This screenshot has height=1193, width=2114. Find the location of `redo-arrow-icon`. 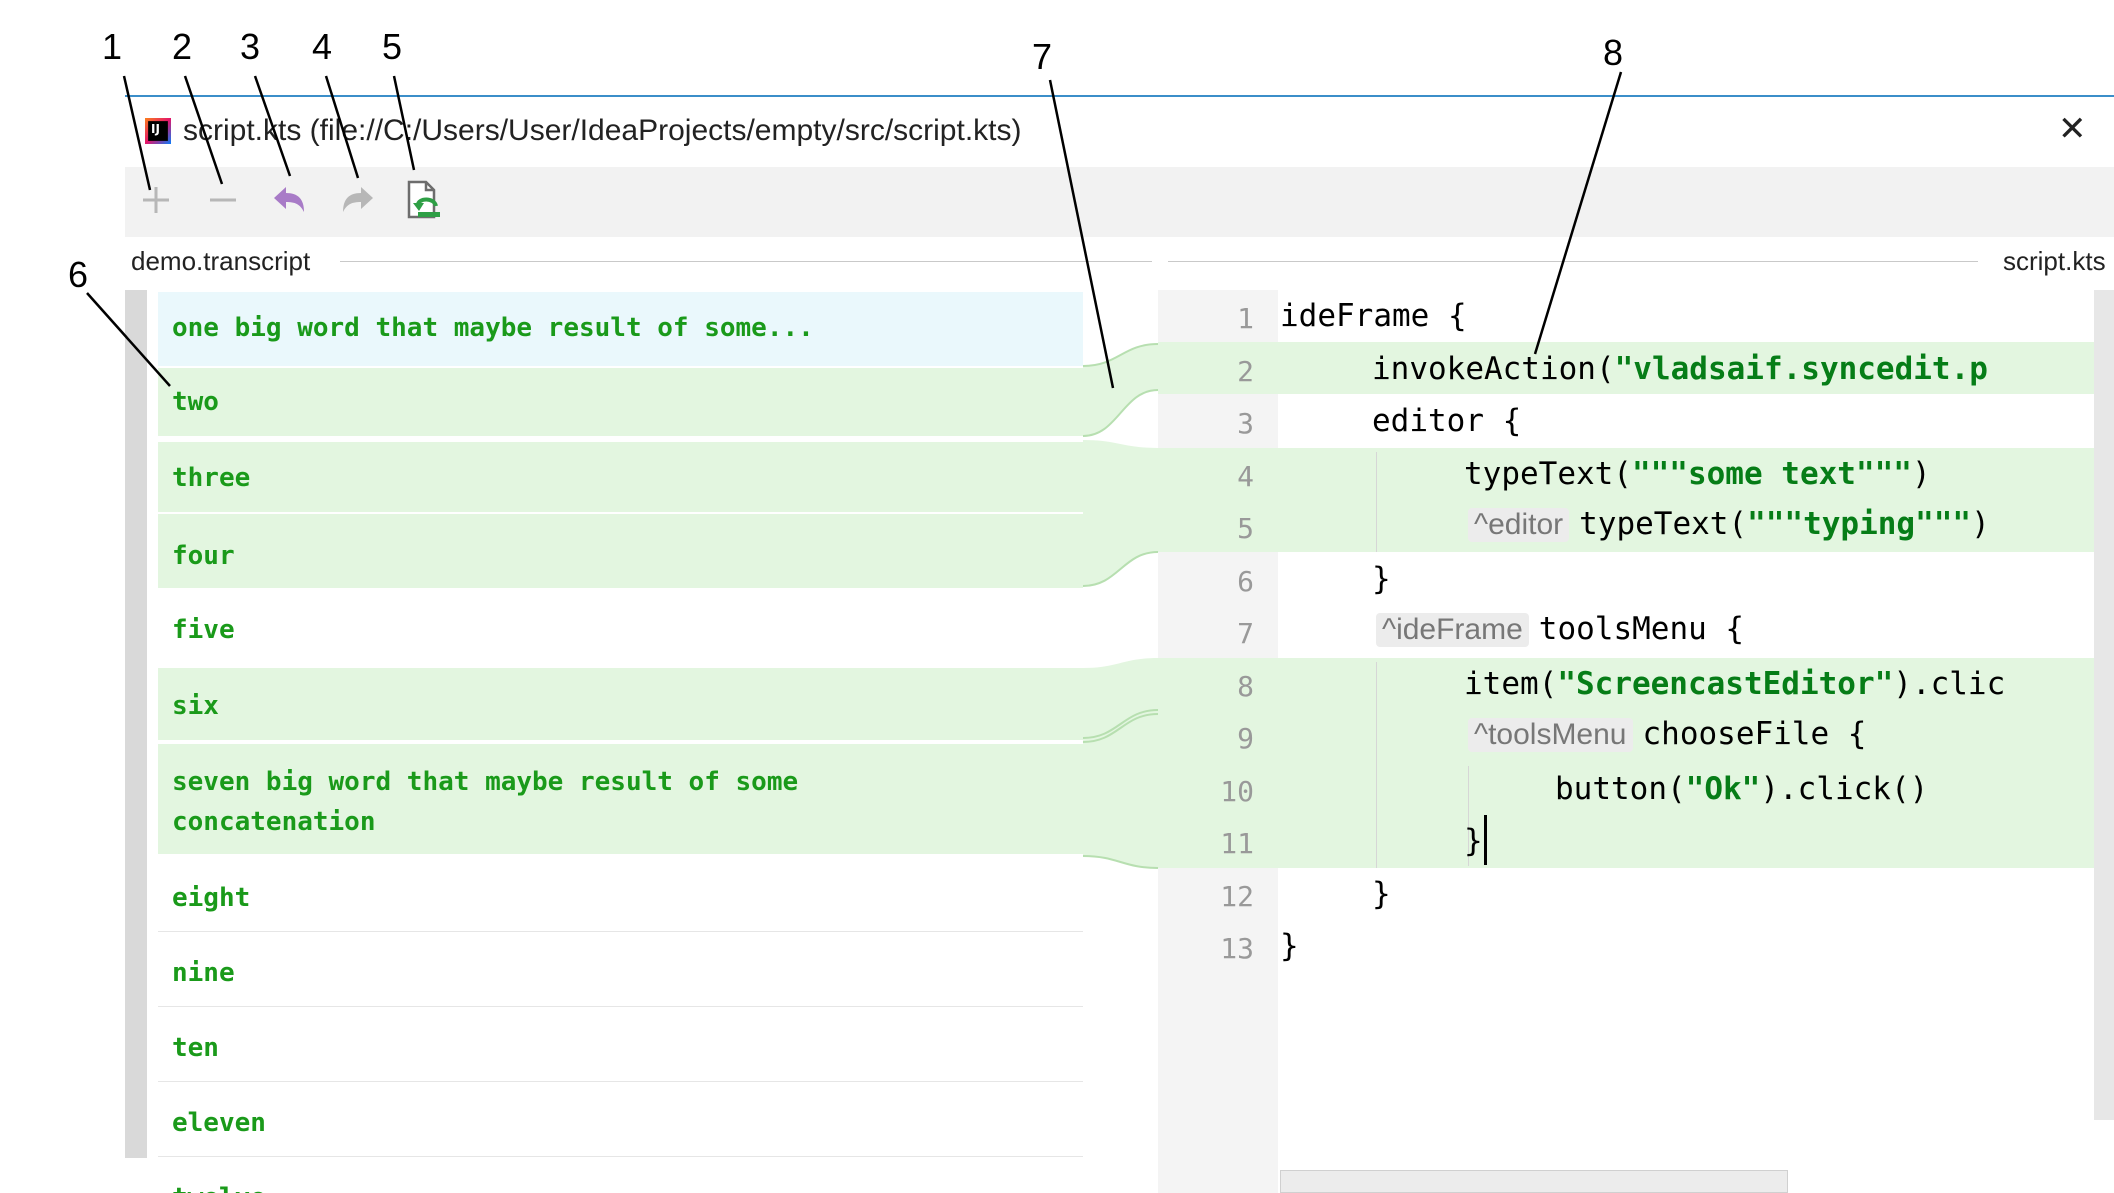

redo-arrow-icon is located at coordinates (358, 199).